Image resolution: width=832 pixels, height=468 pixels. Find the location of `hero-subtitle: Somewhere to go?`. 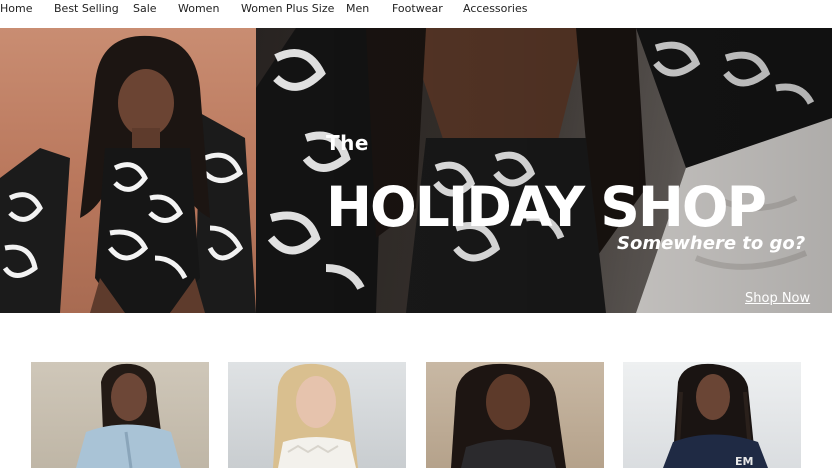

hero-subtitle: Somewhere to go? is located at coordinates (711, 243).